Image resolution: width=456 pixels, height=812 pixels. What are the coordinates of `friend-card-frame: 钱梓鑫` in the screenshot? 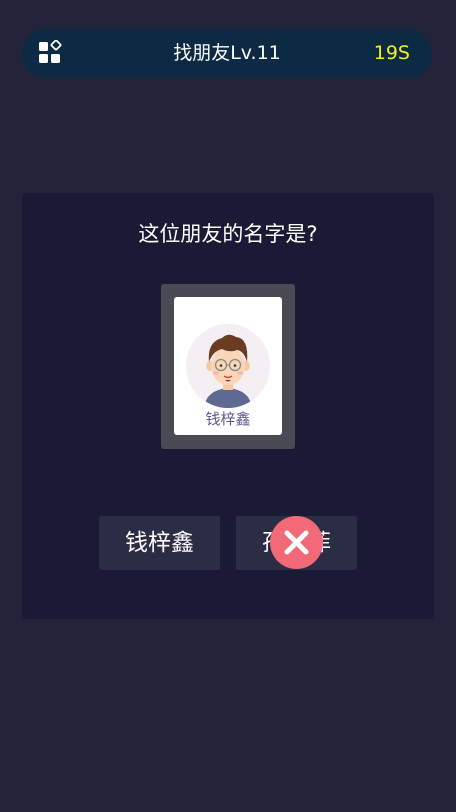 It's located at (228, 366).